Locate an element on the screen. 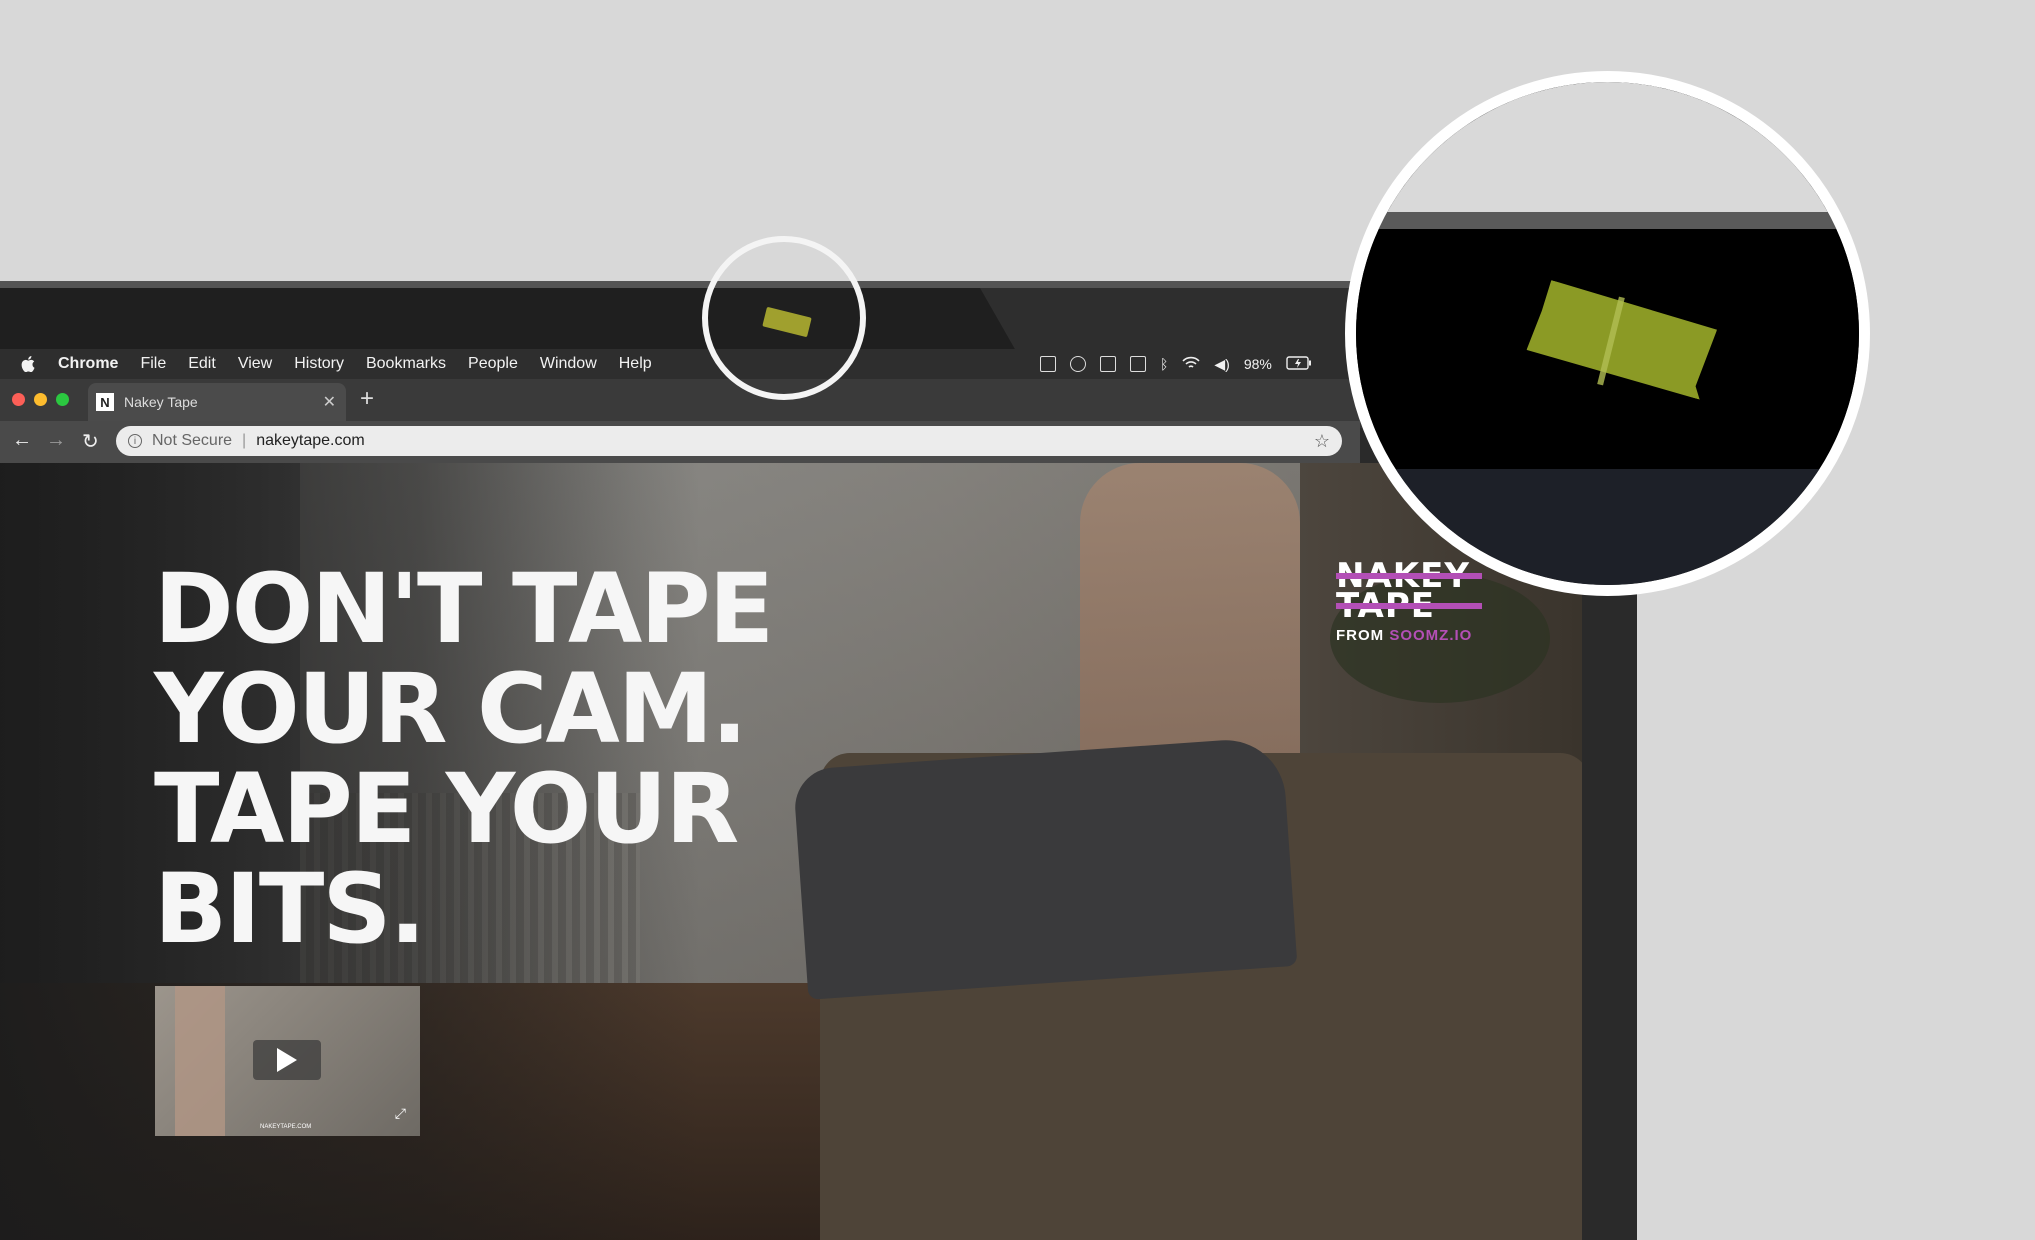 This screenshot has height=1240, width=2035. status-area: ᛒ ◀) 98% is located at coordinates (1176, 364).